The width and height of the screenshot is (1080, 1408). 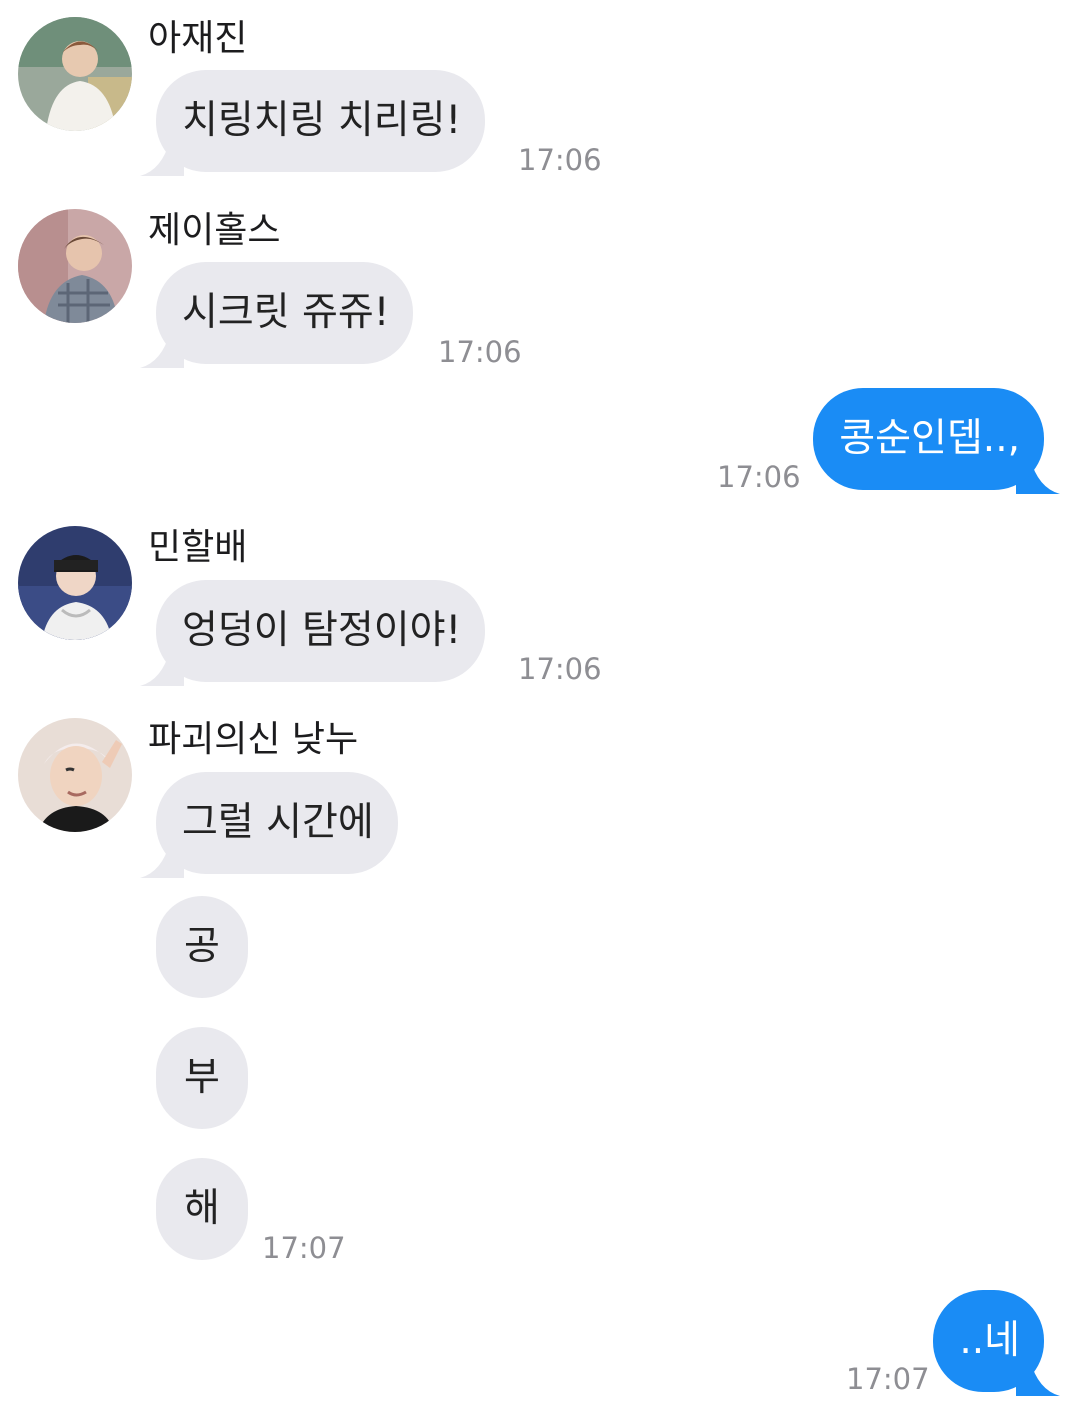 I want to click on avatar-ajaejin, so click(x=75, y=74).